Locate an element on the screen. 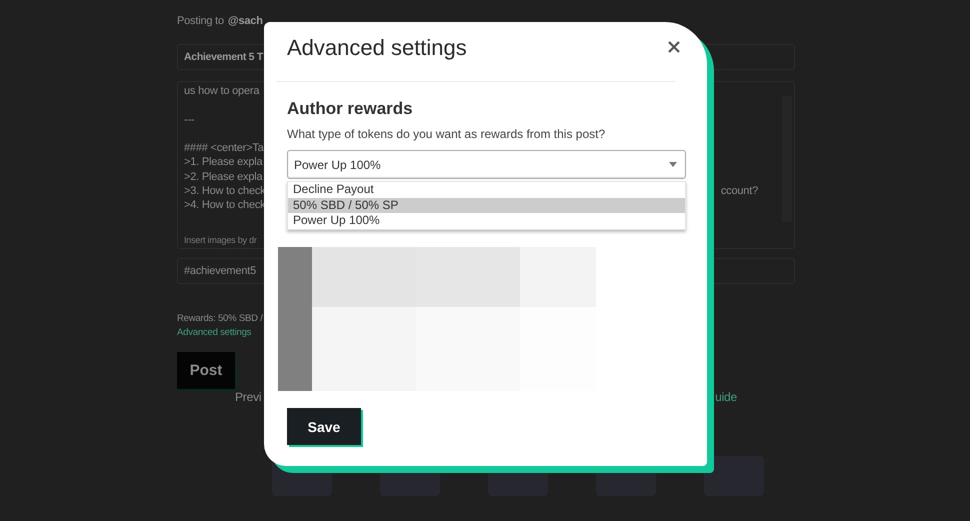  body-text-line: --- is located at coordinates (189, 119).